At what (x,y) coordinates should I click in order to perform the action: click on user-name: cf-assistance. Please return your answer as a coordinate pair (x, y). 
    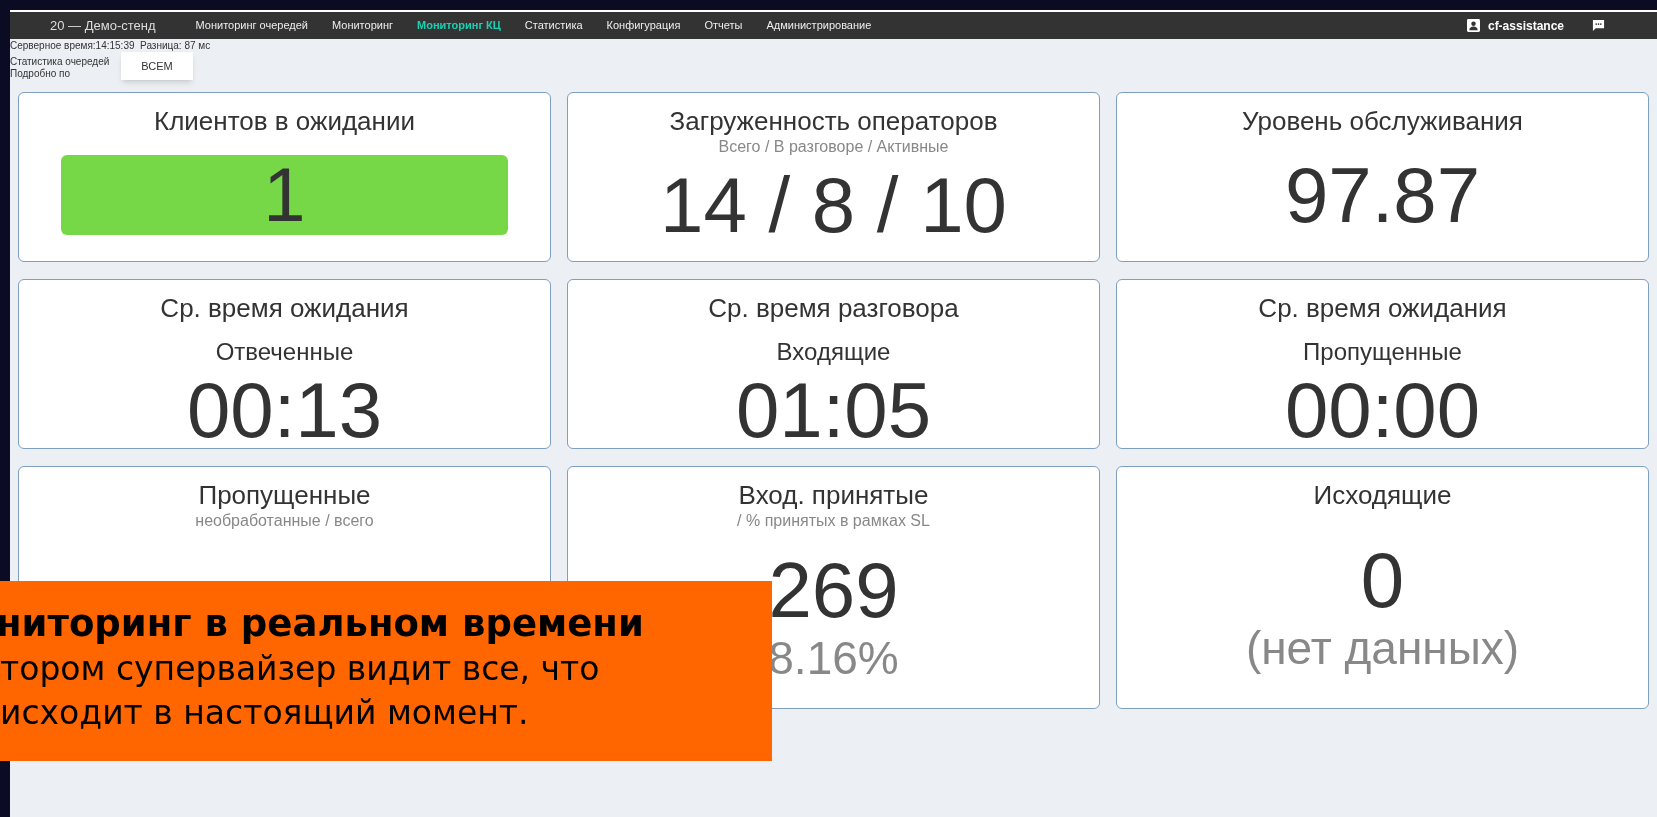
    Looking at the image, I should click on (1525, 25).